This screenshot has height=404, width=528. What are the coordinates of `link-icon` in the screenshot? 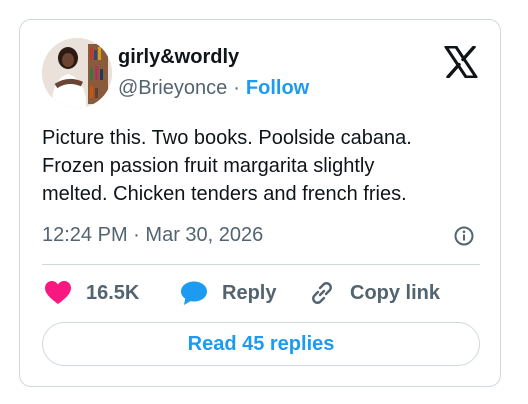 It's located at (322, 293).